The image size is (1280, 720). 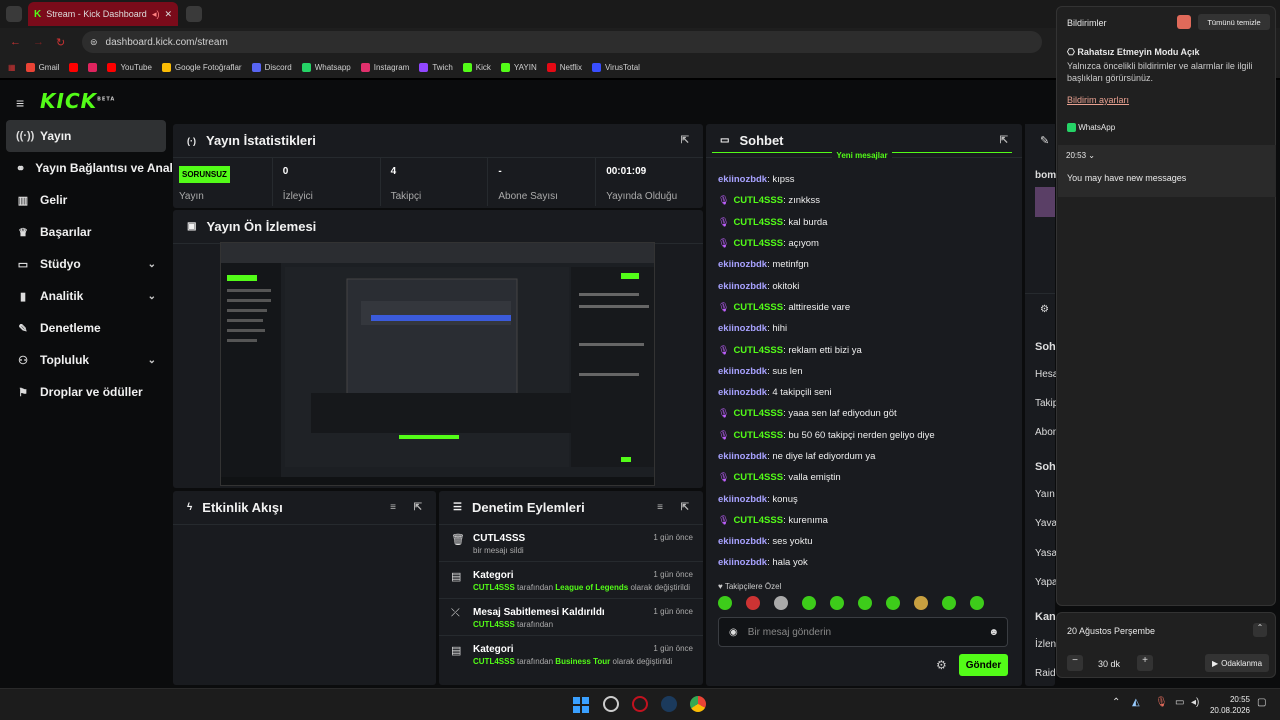 I want to click on mic-icon: 🎙, so click(x=1161, y=702).